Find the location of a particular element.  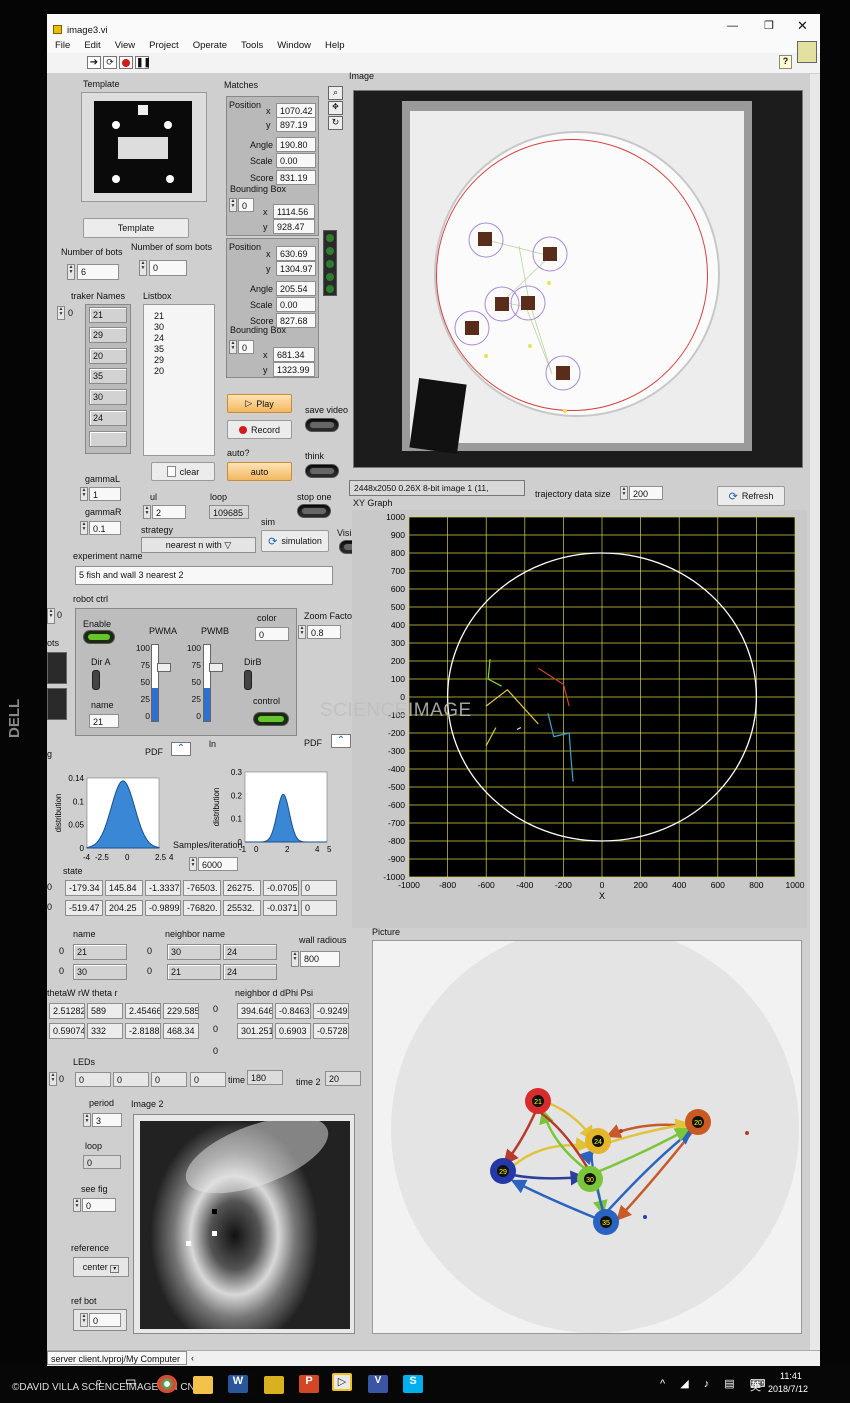

play-button: ▷ Play is located at coordinates (259, 403).